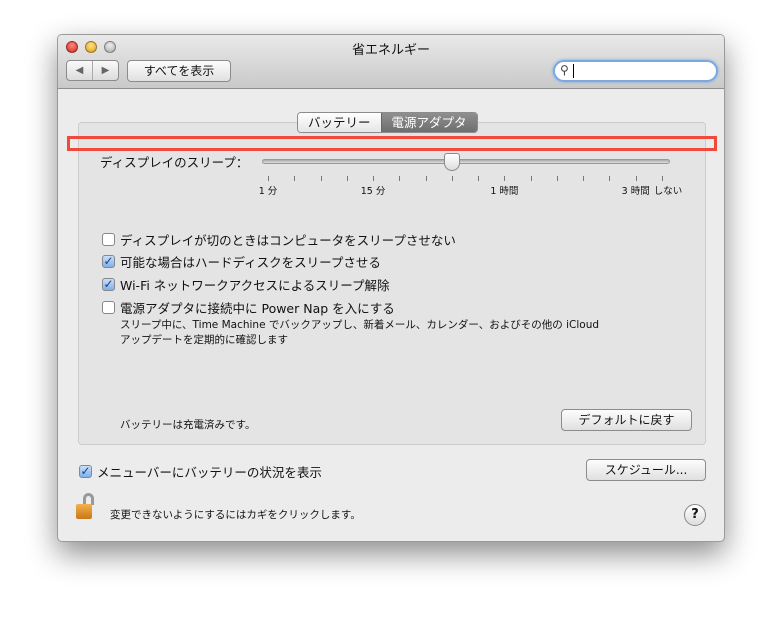 This screenshot has width=782, height=622. I want to click on display-sleep-label: ディスプレイのスリープ：, so click(174, 162).